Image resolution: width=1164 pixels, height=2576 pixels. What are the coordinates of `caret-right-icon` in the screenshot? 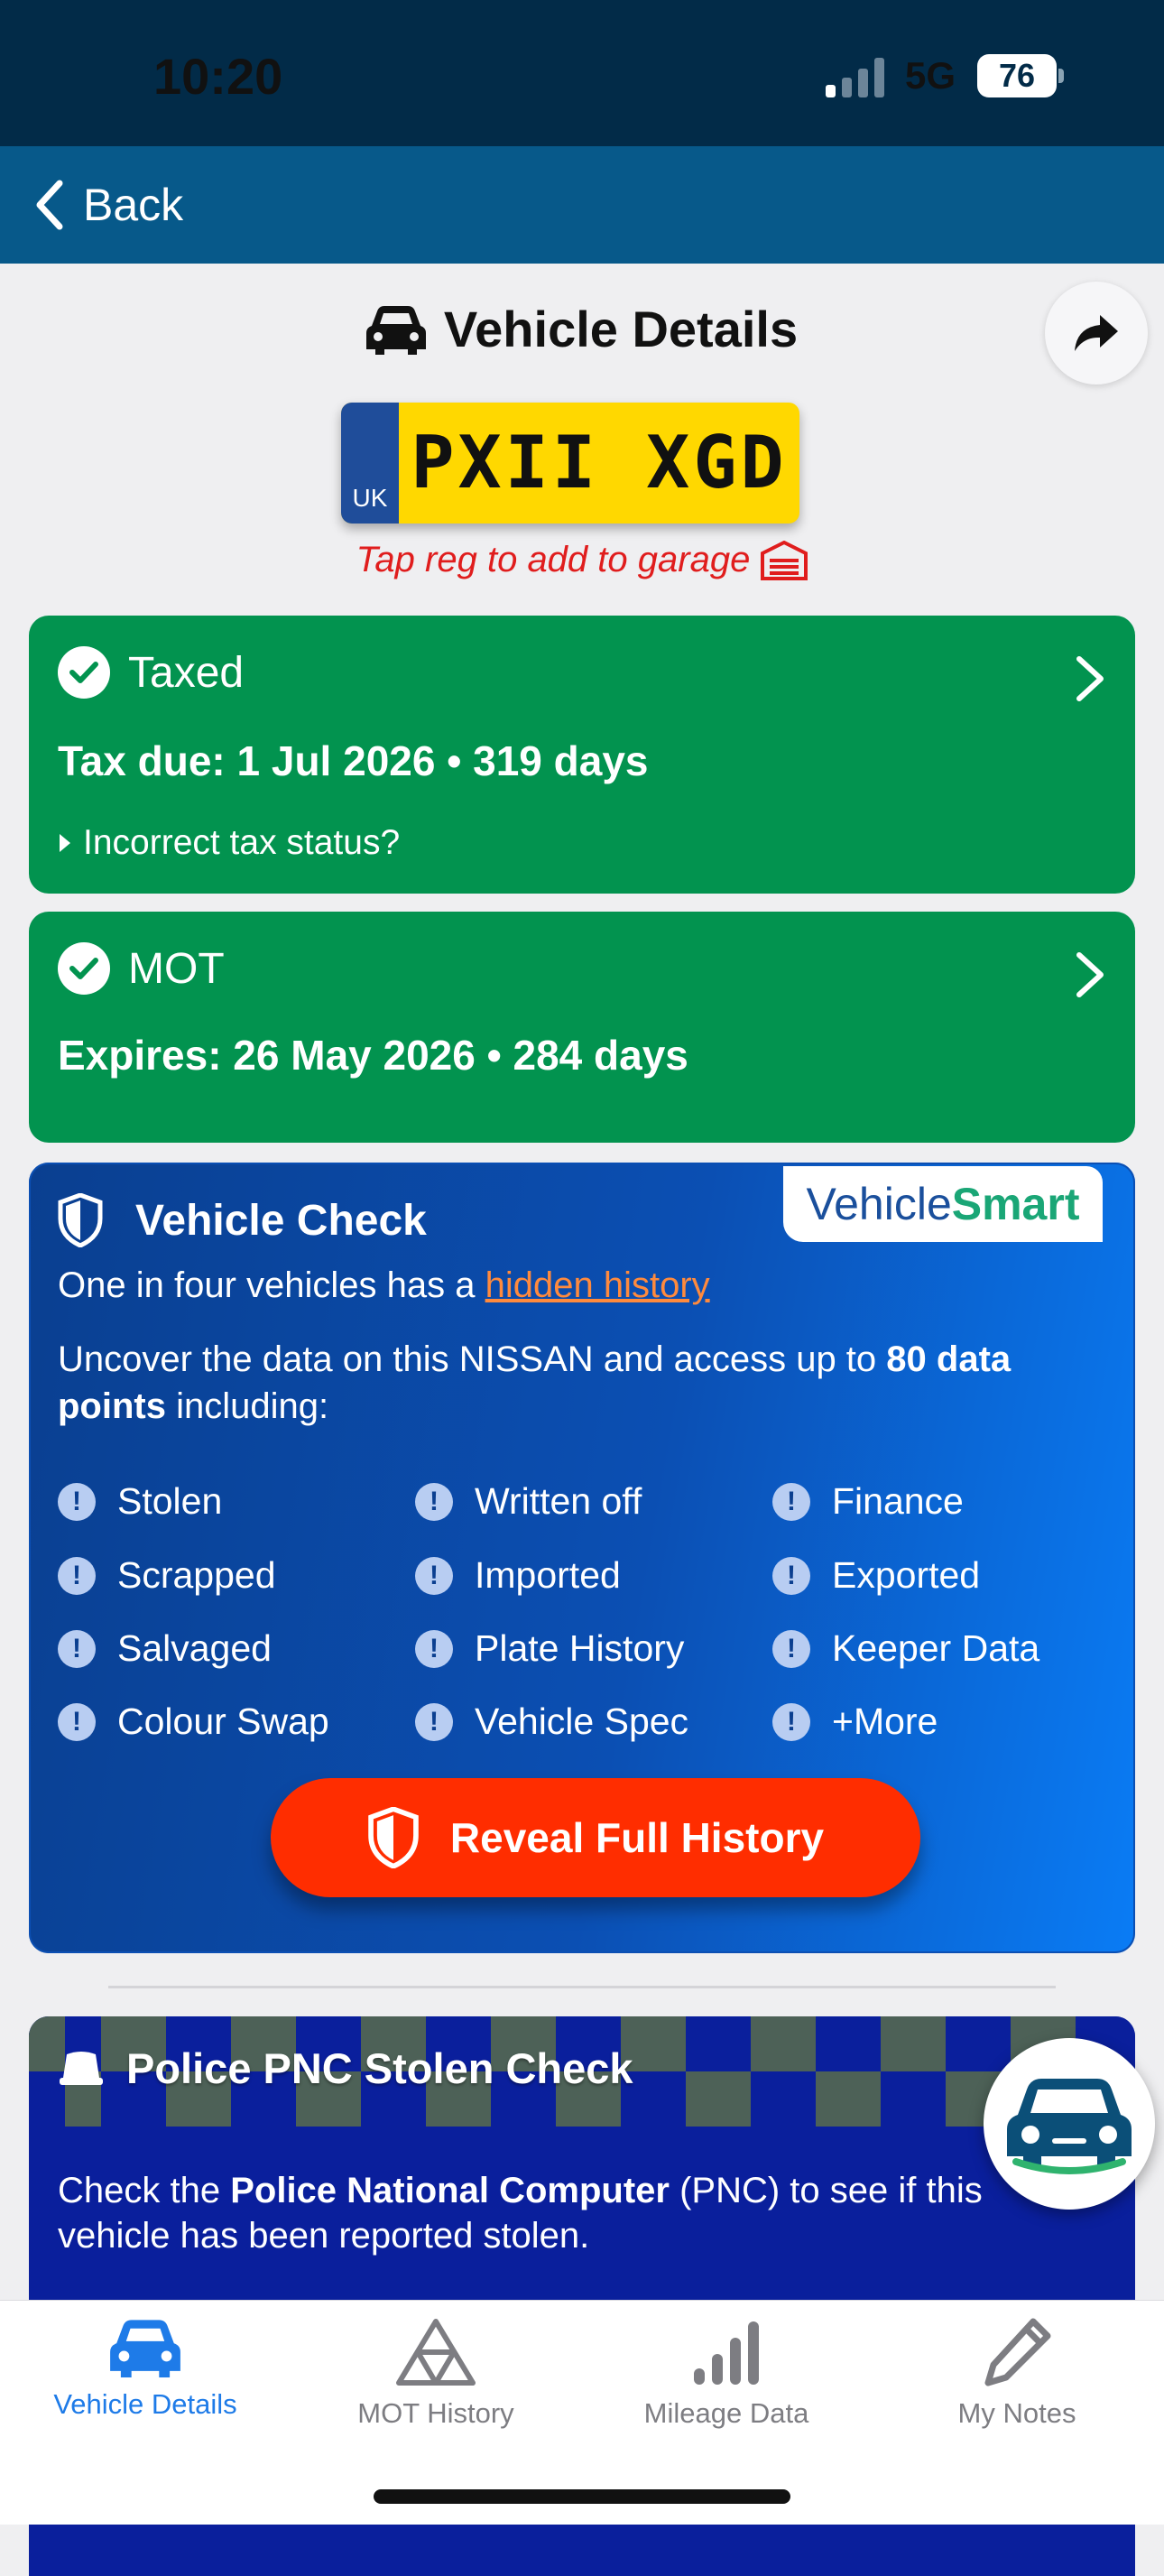 It's located at (65, 843).